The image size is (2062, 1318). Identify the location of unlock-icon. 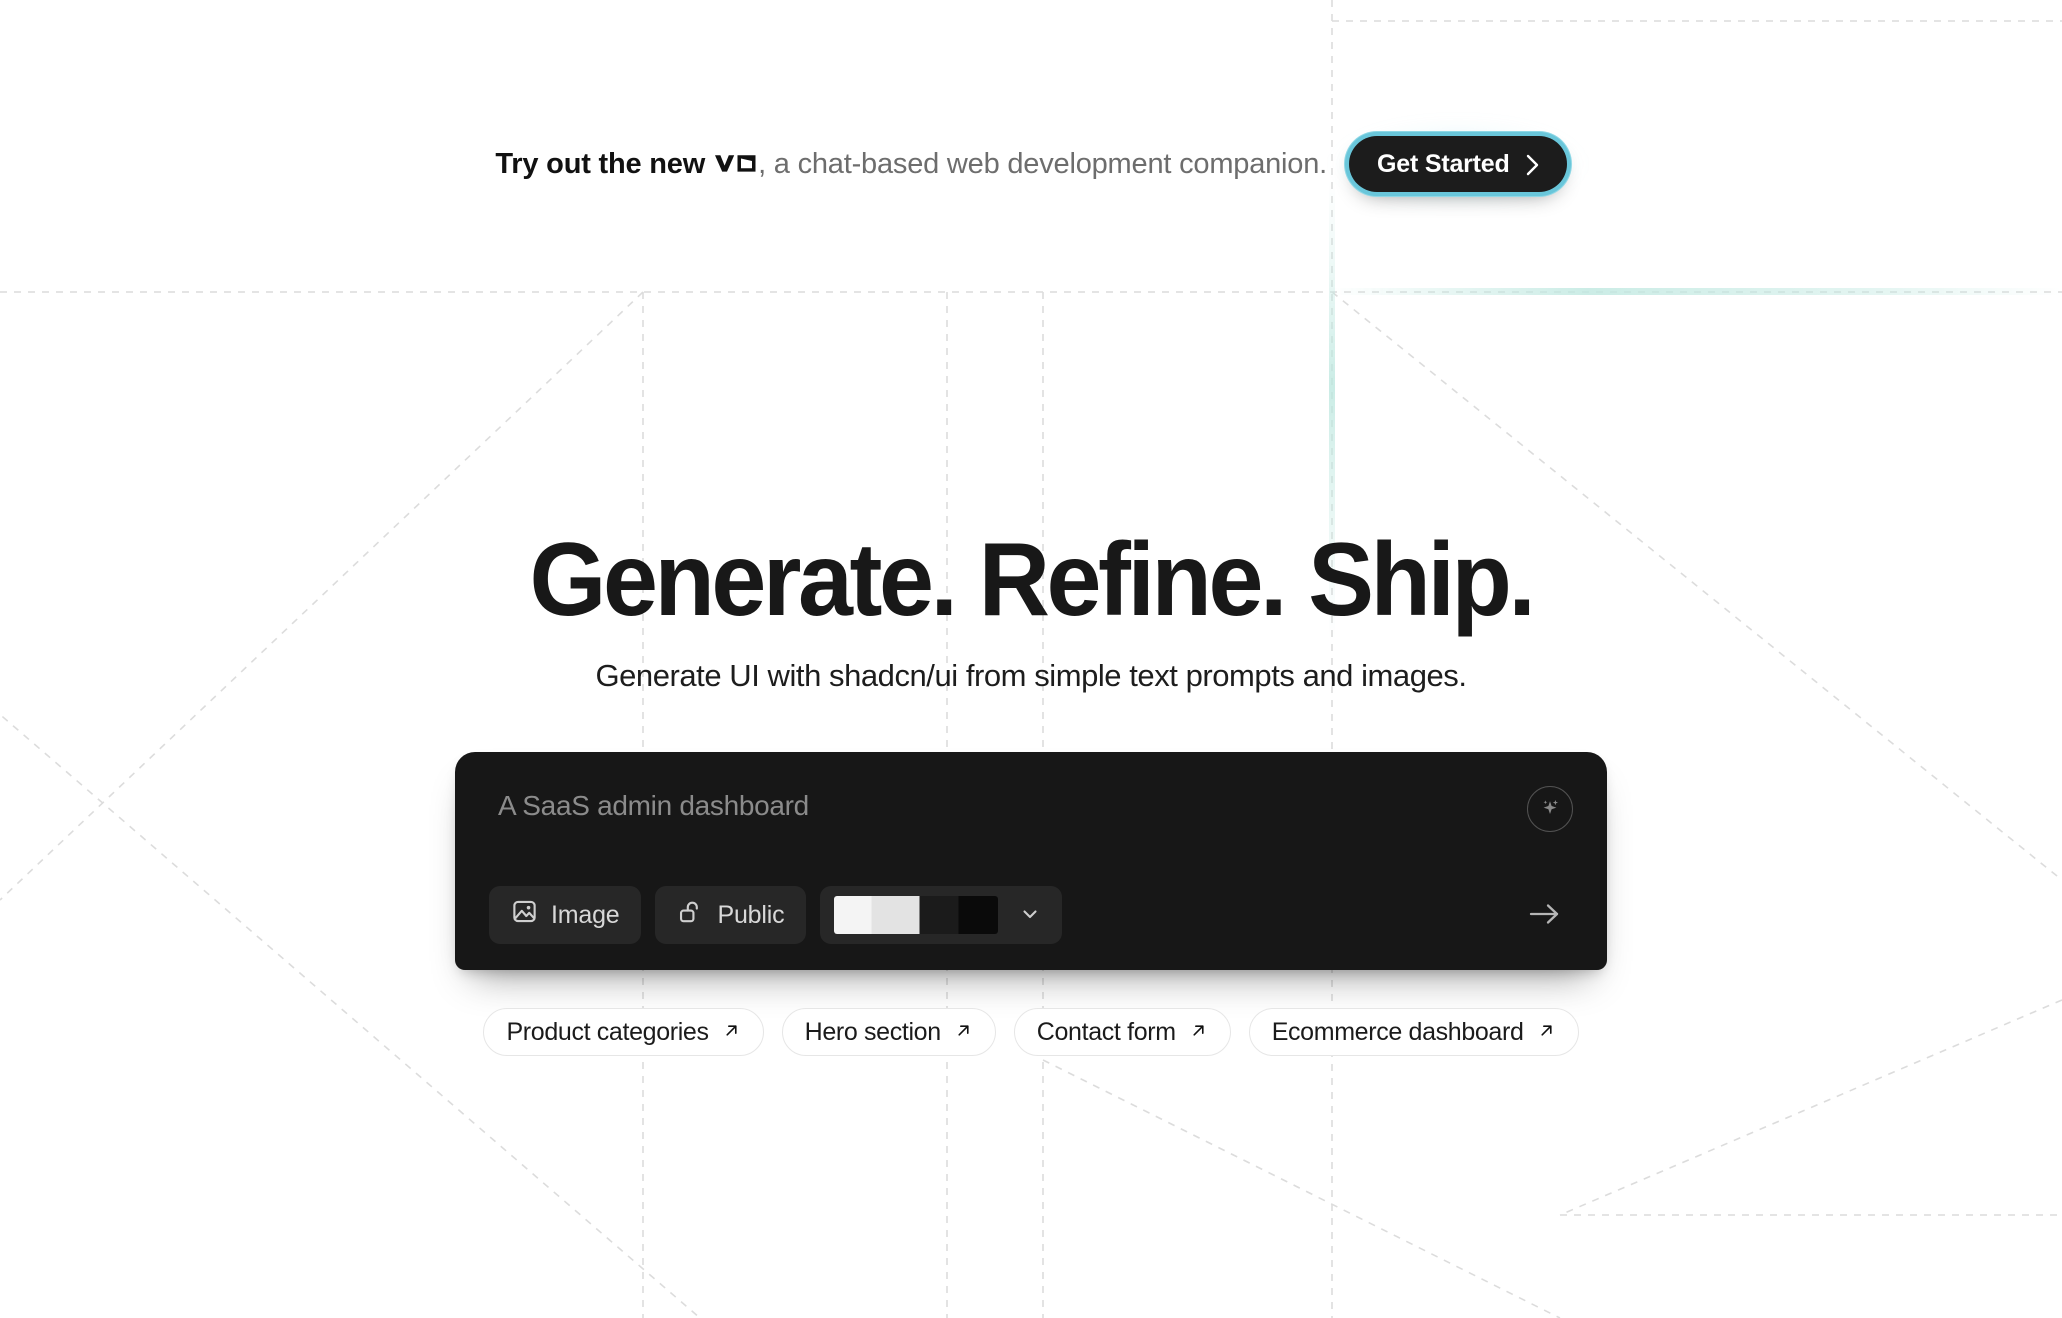
(690, 915).